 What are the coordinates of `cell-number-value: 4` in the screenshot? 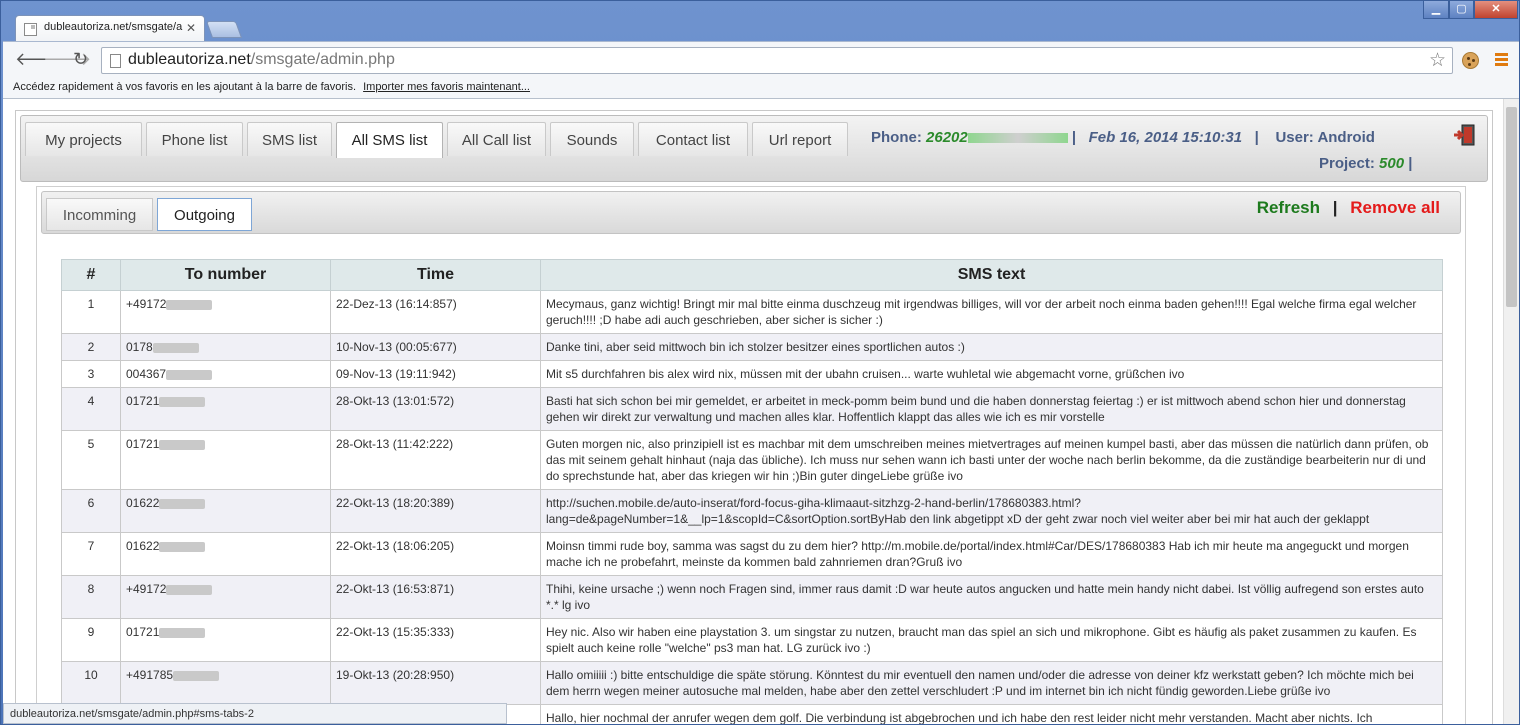 It's located at (91, 401).